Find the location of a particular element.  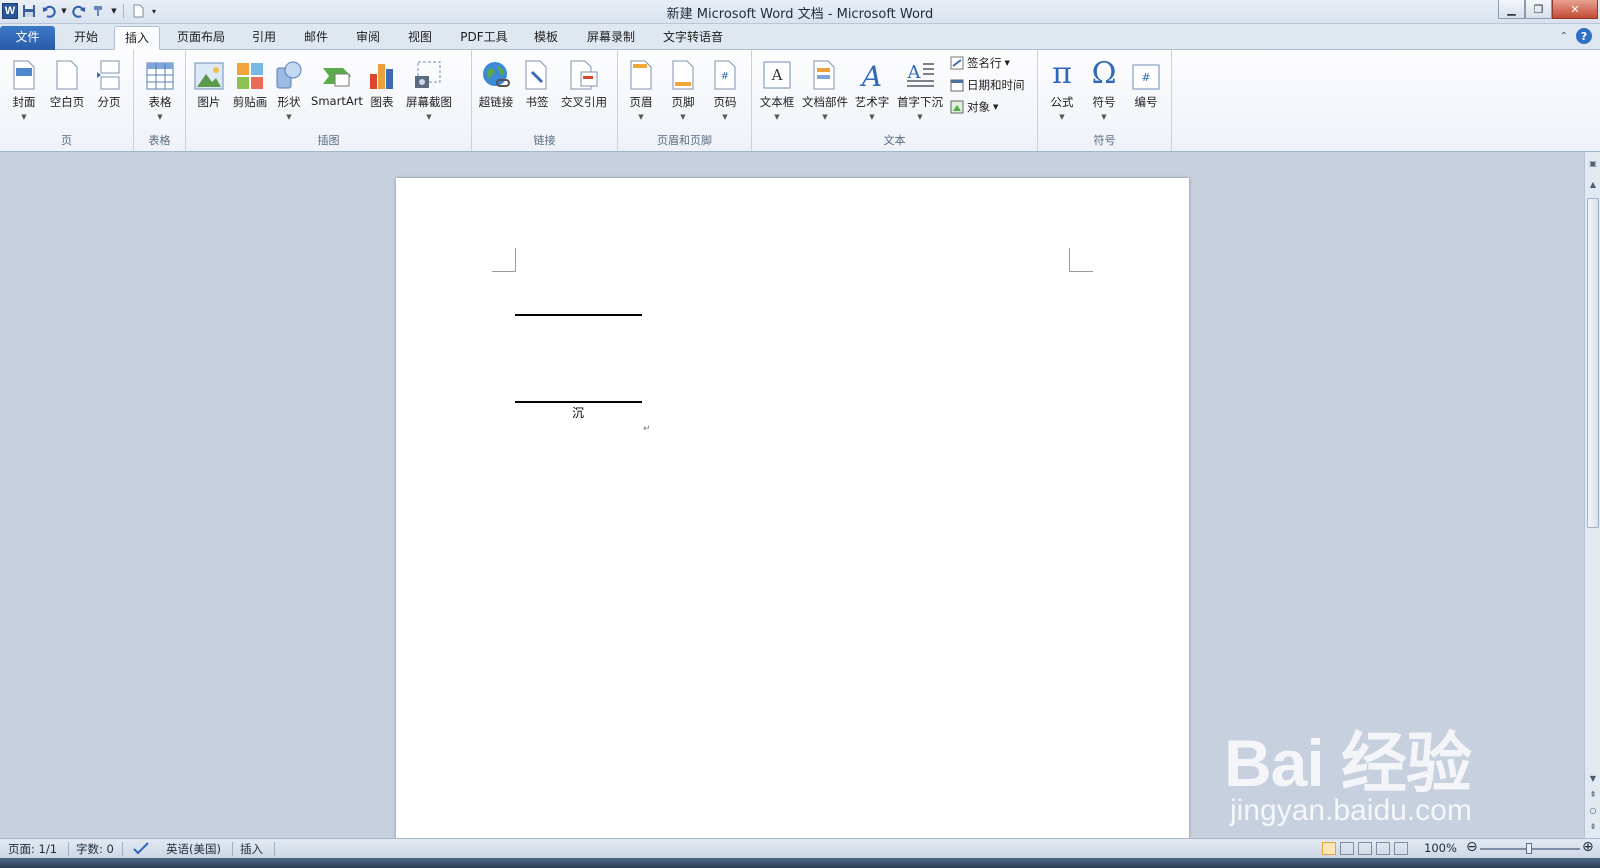

group-header-footer: 页眉 ▼ 页脚 ▼ # 页码 ▼ 页眉和页脚 is located at coordinates (685, 100).